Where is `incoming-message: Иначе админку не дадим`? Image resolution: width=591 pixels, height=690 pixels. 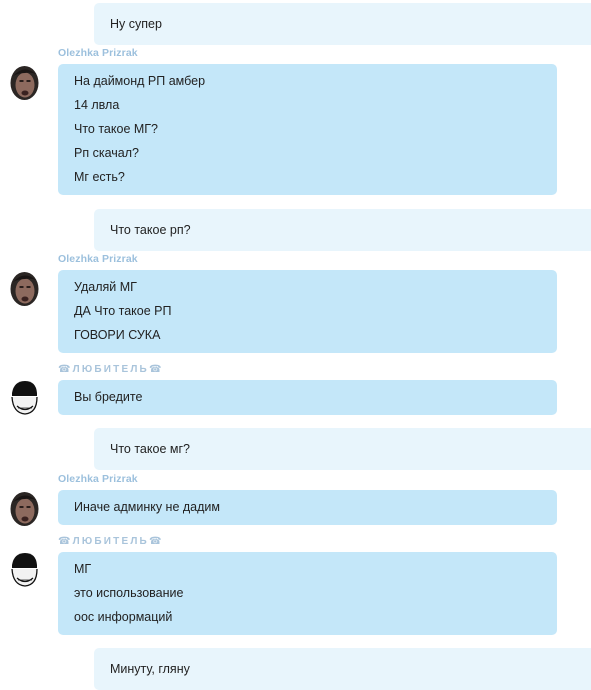 incoming-message: Иначе админку не дадим is located at coordinates (307, 507).